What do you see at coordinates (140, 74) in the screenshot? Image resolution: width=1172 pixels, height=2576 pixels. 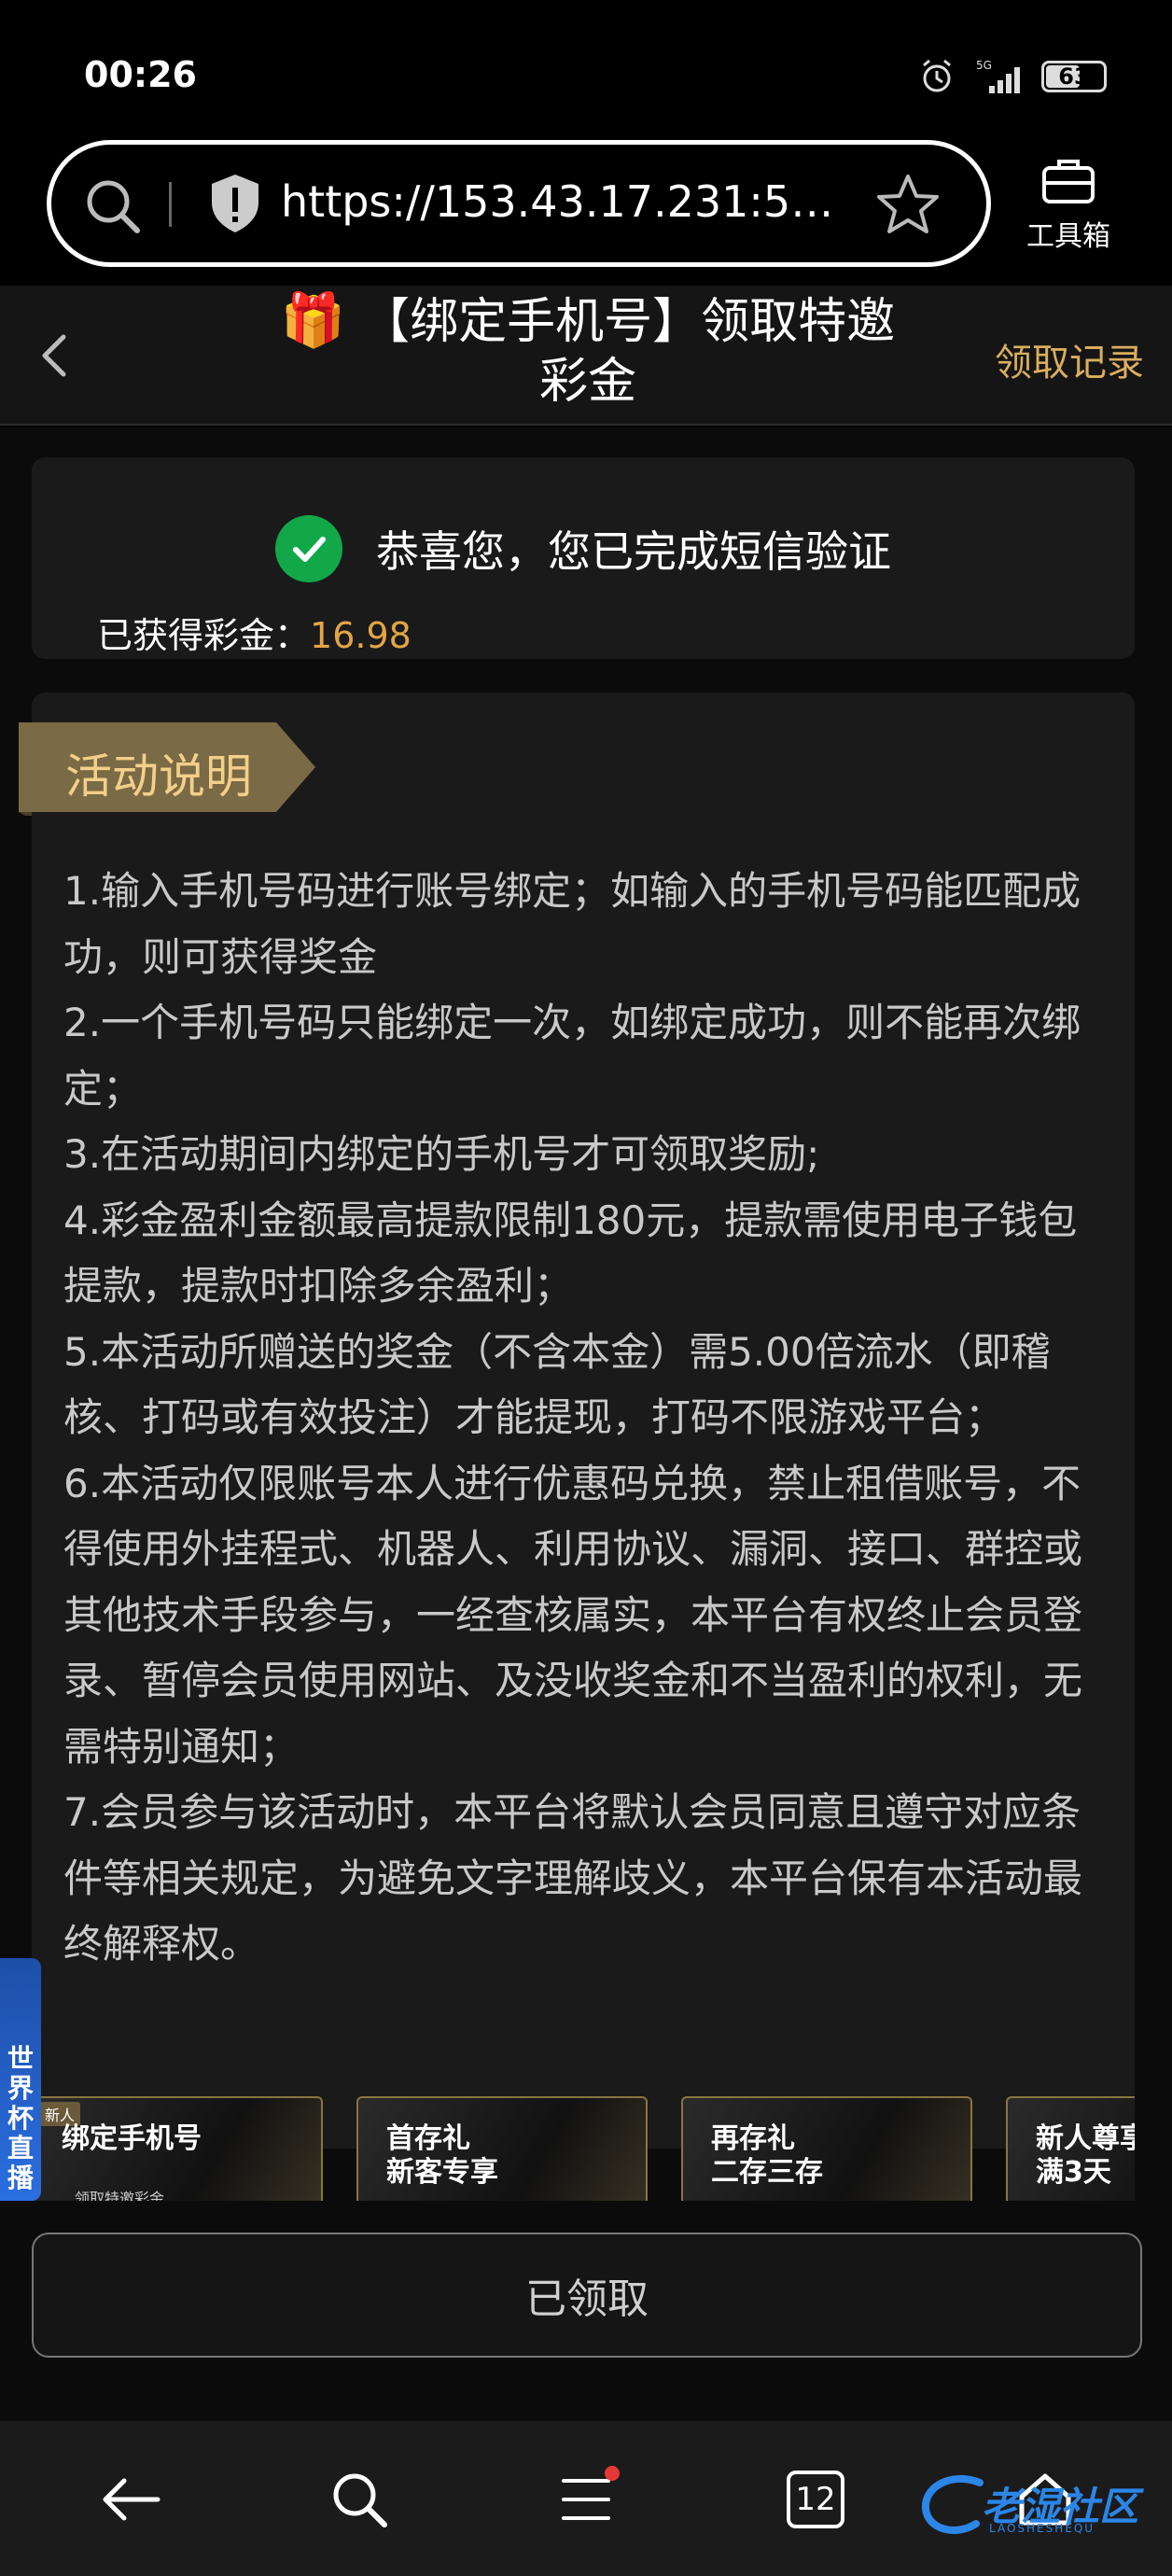 I see `status-time: 00:26` at bounding box center [140, 74].